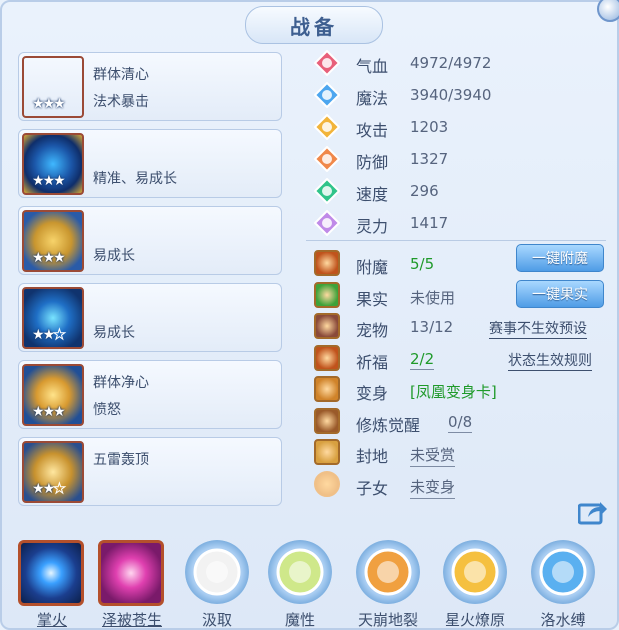 The width and height of the screenshot is (619, 630). What do you see at coordinates (121, 75) in the screenshot?
I see `equipment-skill-label: 群体清心` at bounding box center [121, 75].